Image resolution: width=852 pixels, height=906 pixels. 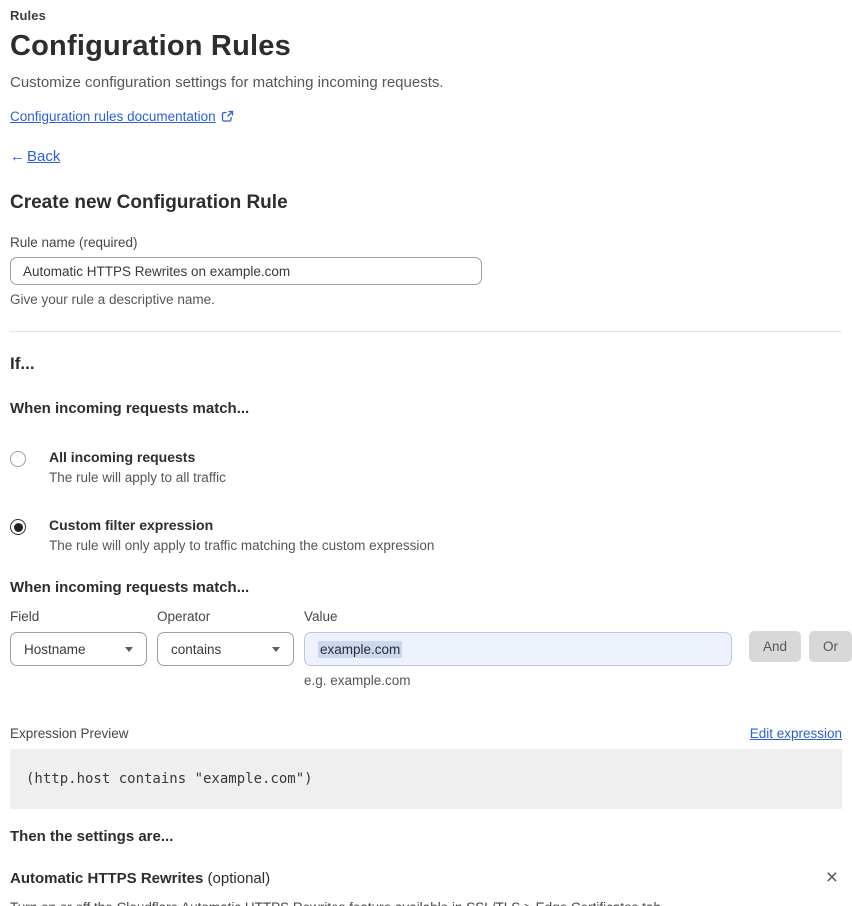 What do you see at coordinates (426, 779) in the screenshot?
I see `expression-preview-box: (http.host contains "example.com")` at bounding box center [426, 779].